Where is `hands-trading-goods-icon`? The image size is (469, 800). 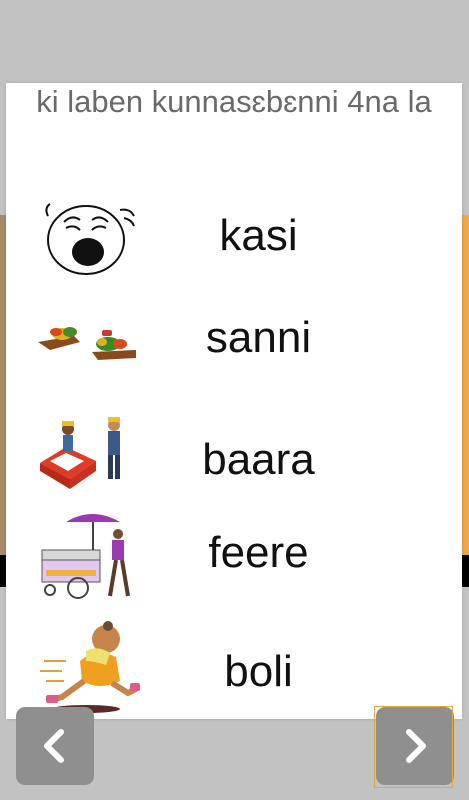 hands-trading-goods-icon is located at coordinates (88, 340).